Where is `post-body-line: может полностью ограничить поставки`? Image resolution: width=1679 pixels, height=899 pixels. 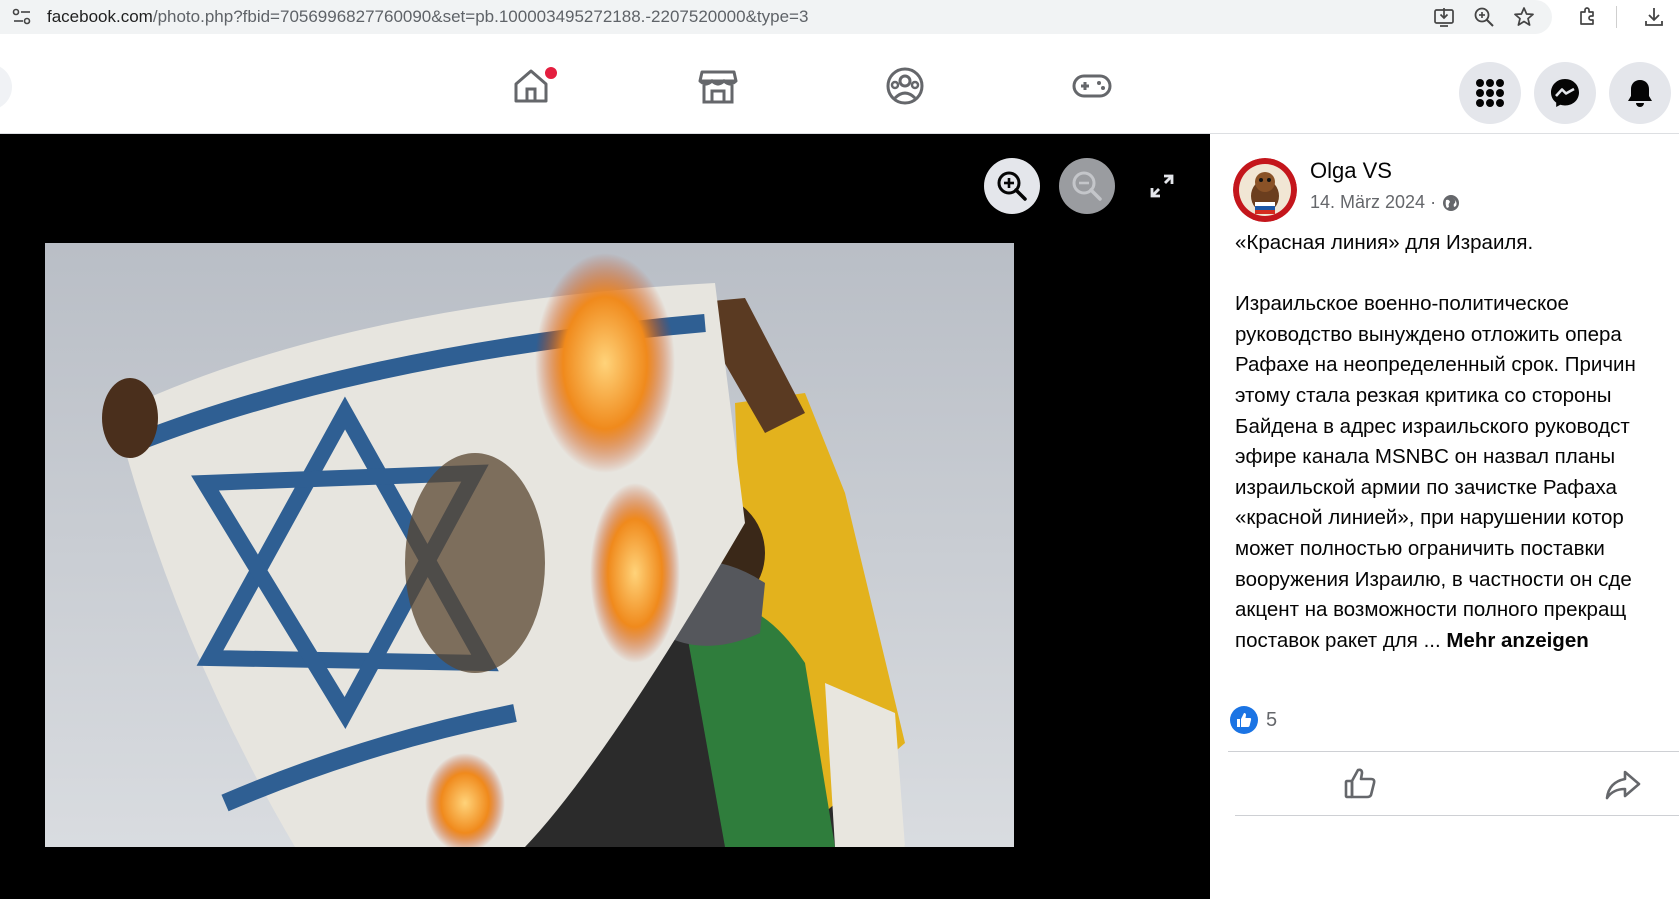
post-body-line: может полностью ограничить поставки is located at coordinates (1420, 548).